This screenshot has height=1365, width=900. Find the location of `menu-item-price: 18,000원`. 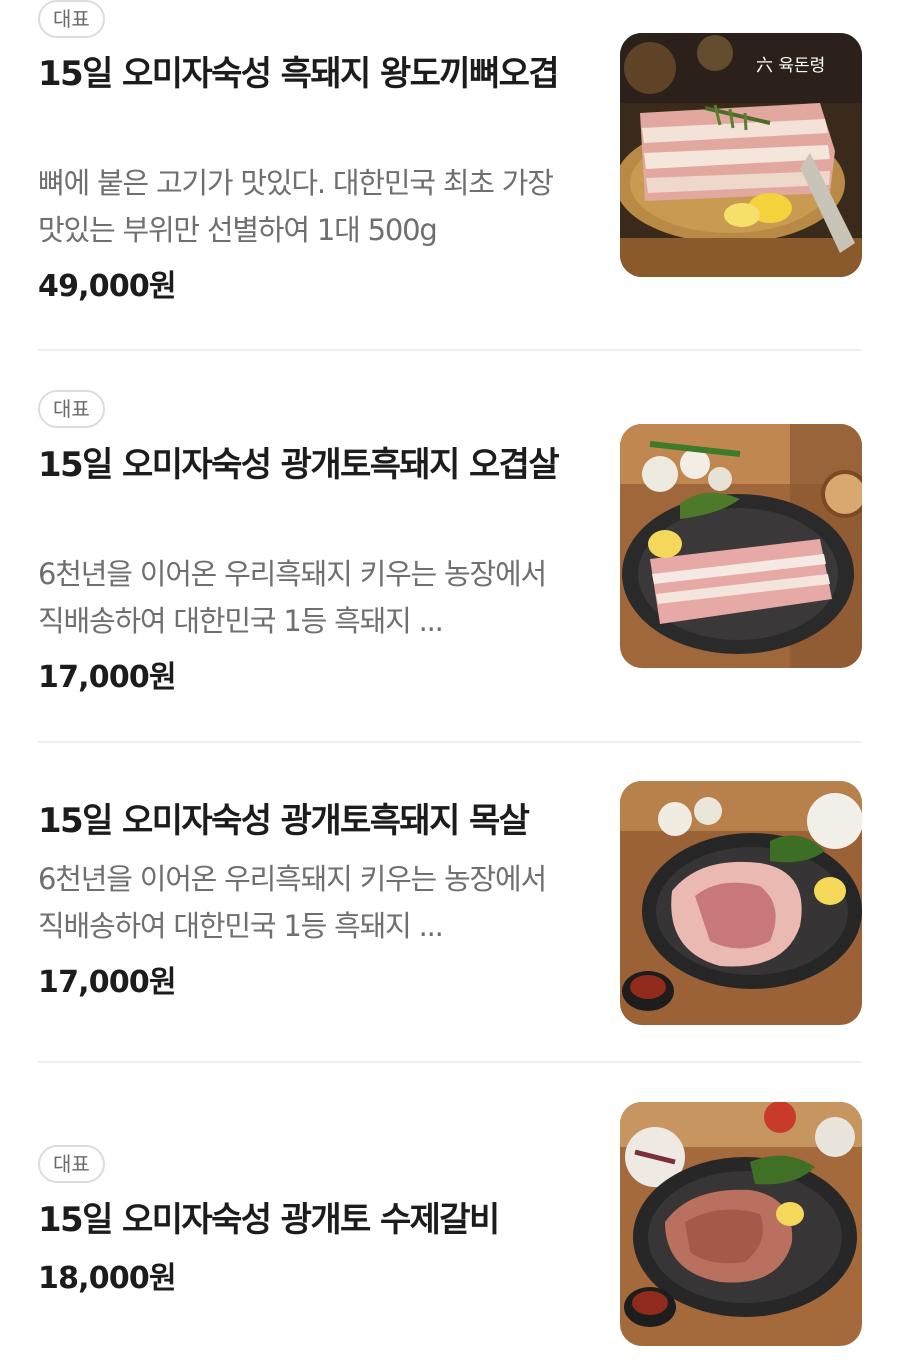

menu-item-price: 18,000원 is located at coordinates (107, 1278).